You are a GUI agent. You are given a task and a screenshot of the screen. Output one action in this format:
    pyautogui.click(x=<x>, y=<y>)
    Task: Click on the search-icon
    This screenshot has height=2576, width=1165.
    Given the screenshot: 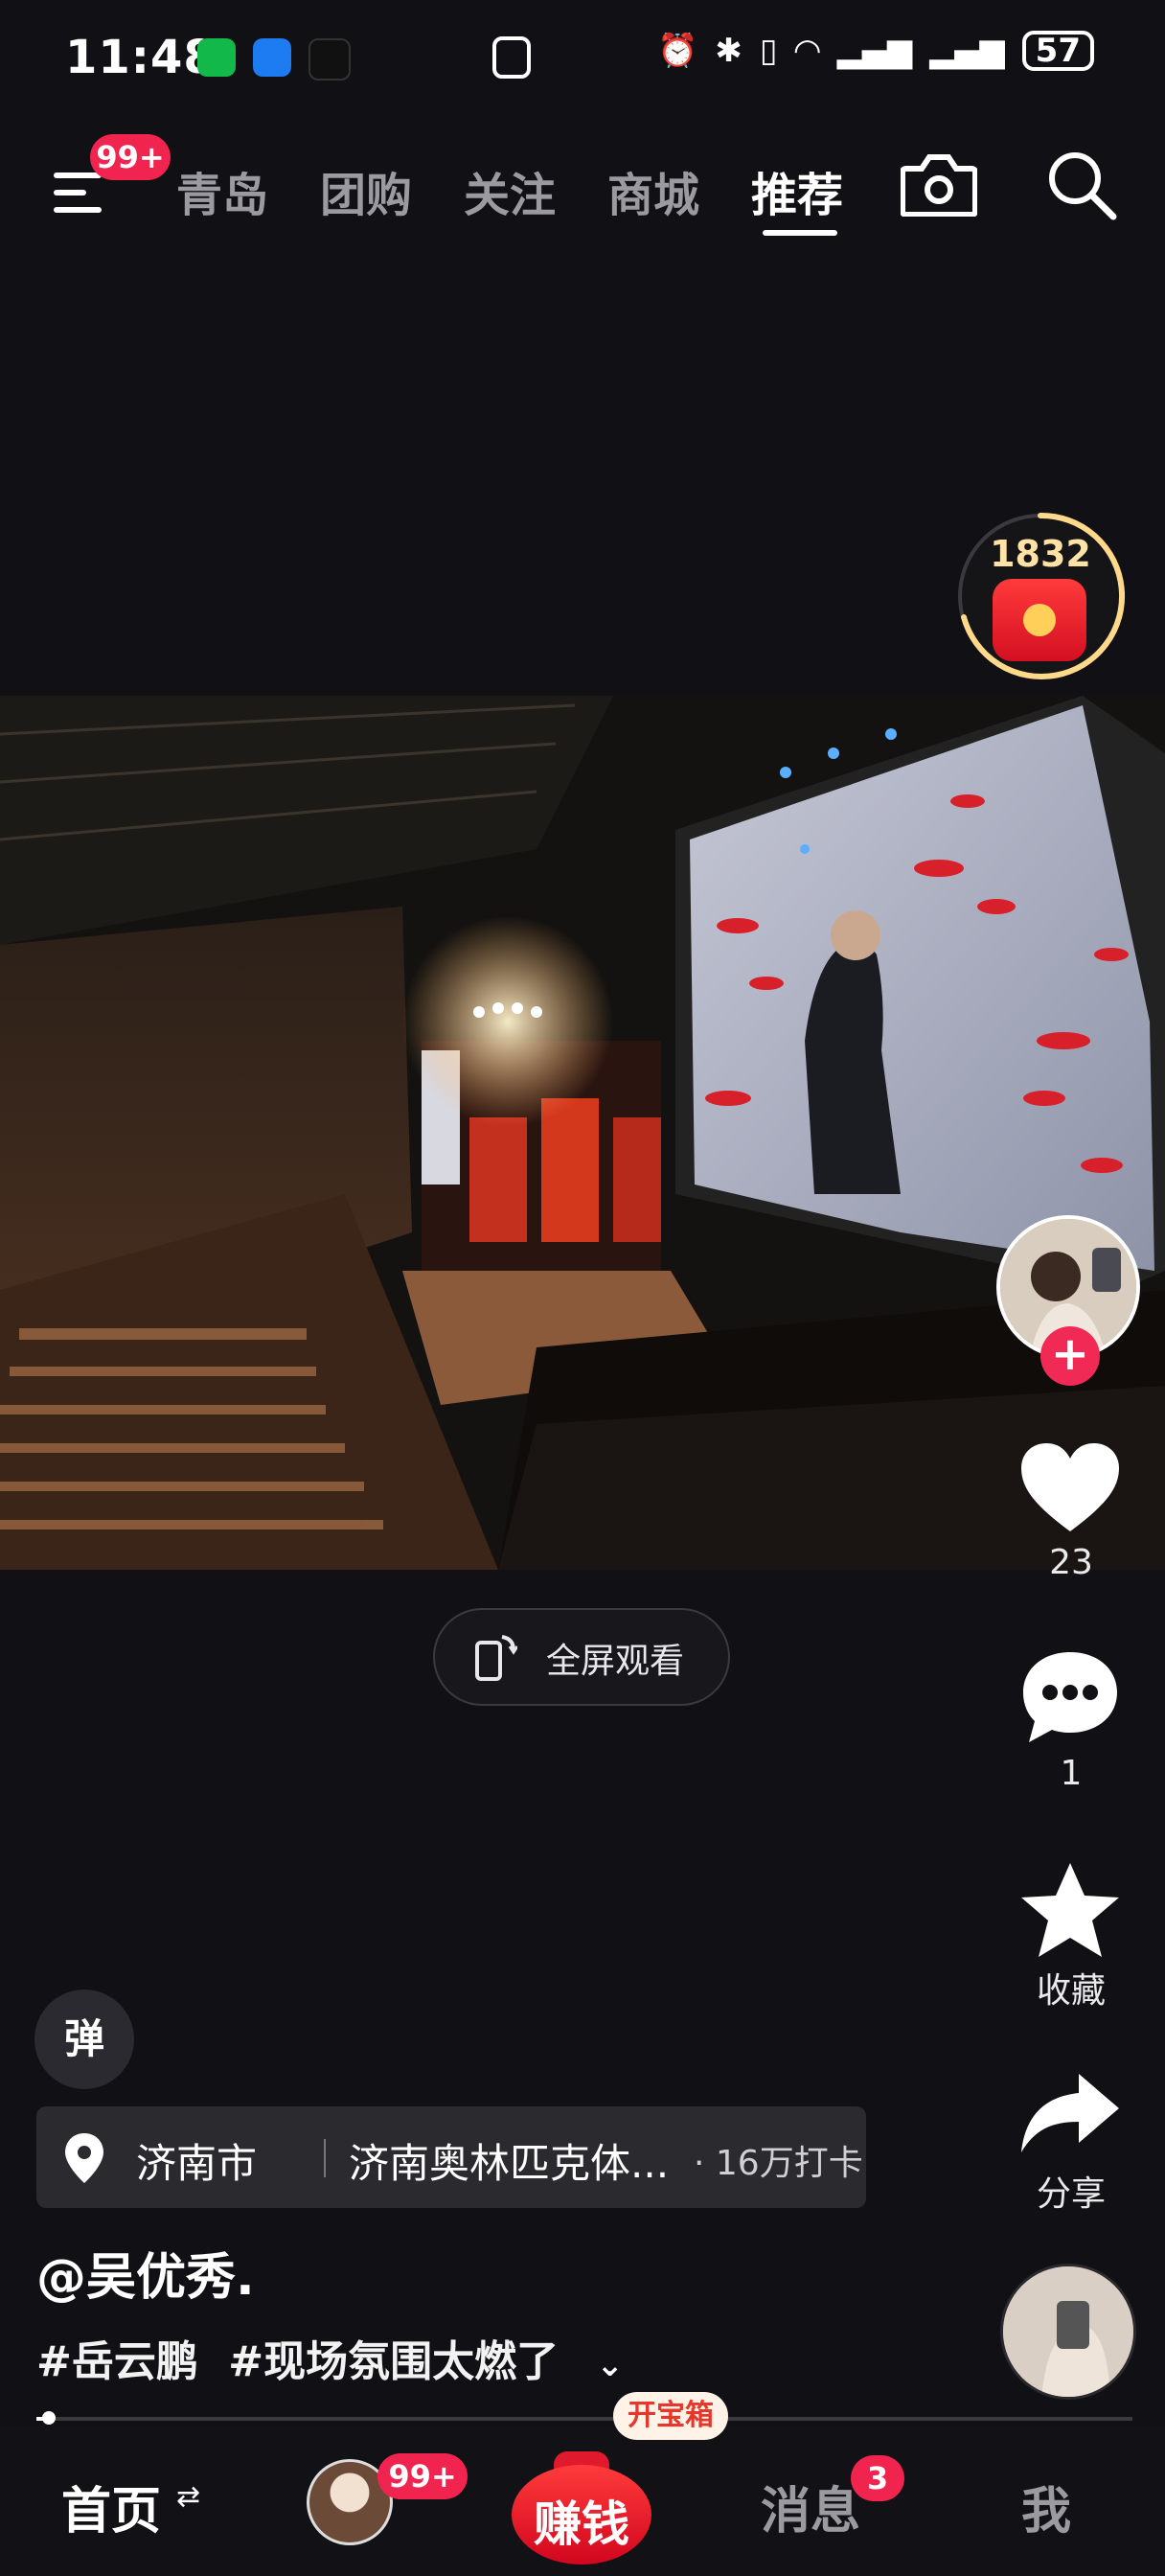 What is the action you would take?
    pyautogui.click(x=1082, y=185)
    